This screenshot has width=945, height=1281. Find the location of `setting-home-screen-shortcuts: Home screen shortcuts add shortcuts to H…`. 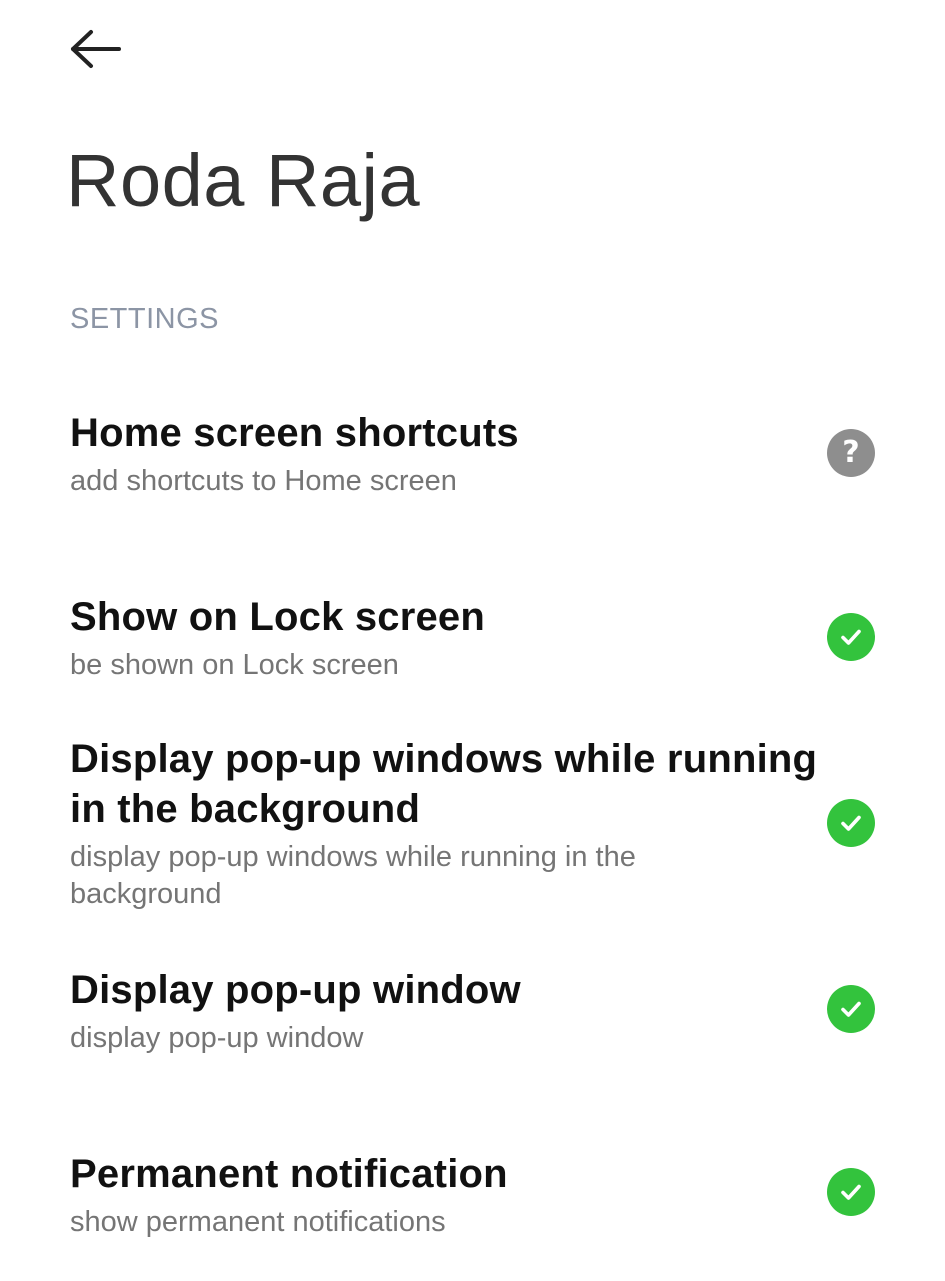

setting-home-screen-shortcuts: Home screen shortcuts add shortcuts to H… is located at coordinates (472, 465).